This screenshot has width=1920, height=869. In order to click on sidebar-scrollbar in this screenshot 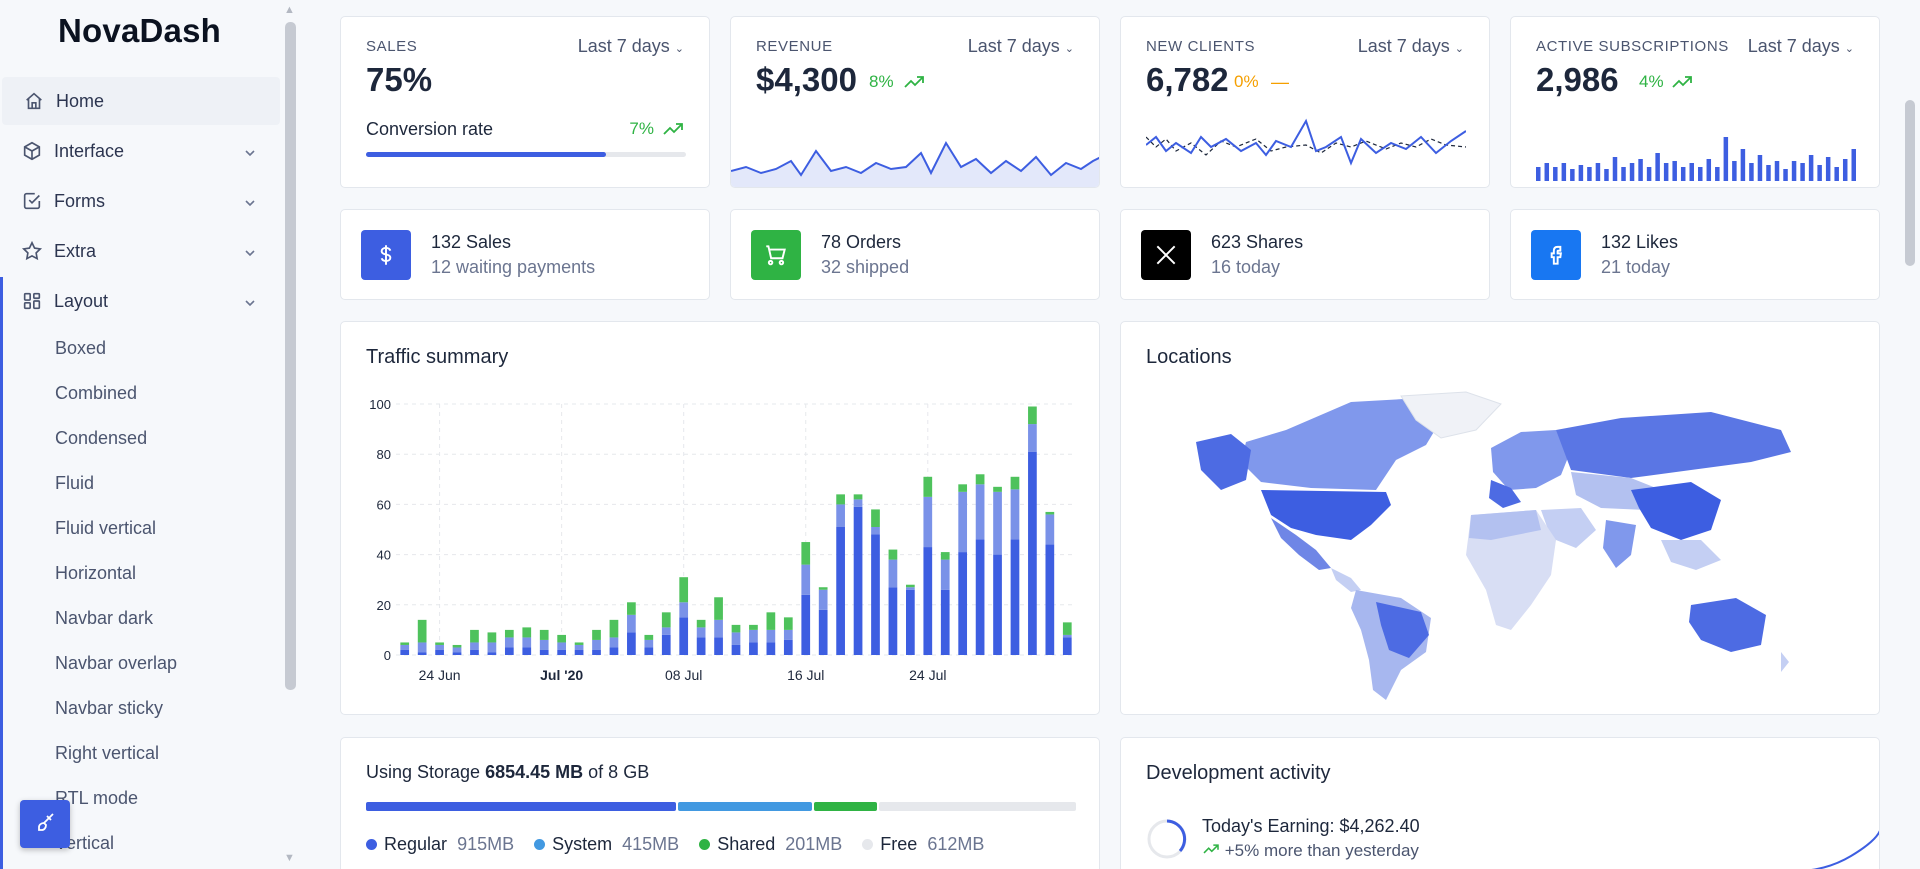, I will do `click(290, 356)`.